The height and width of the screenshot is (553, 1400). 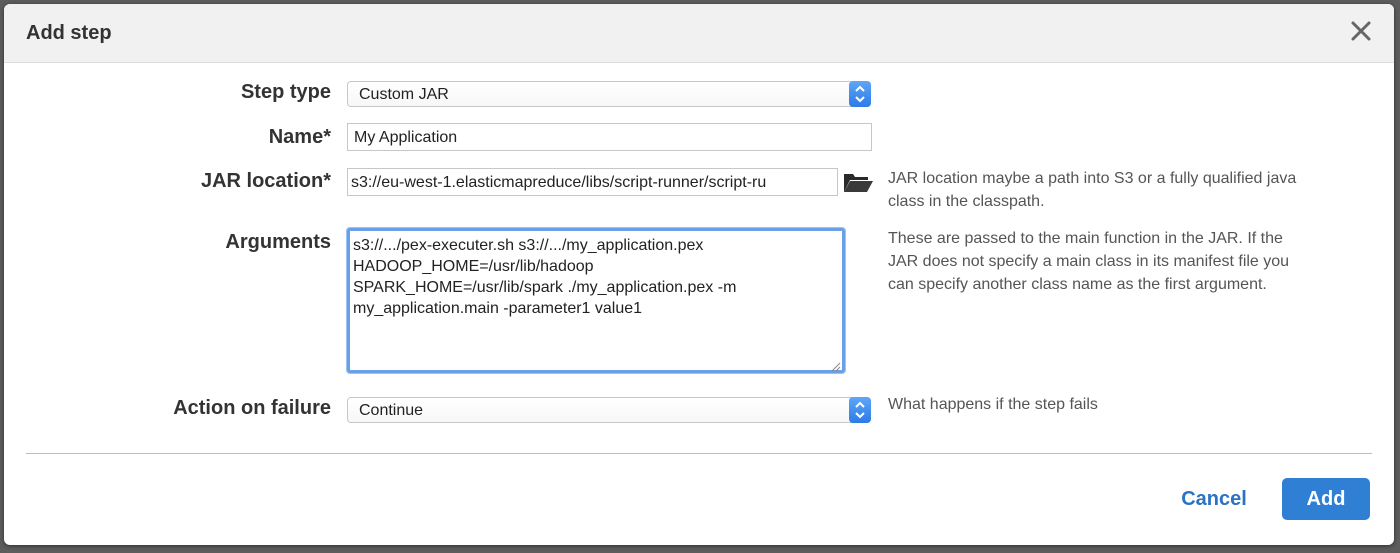 I want to click on arguments-label: Arguments, so click(x=278, y=242).